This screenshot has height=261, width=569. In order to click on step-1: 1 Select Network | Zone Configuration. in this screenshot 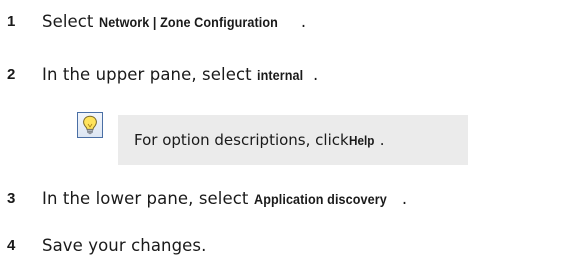, I will do `click(284, 21)`.